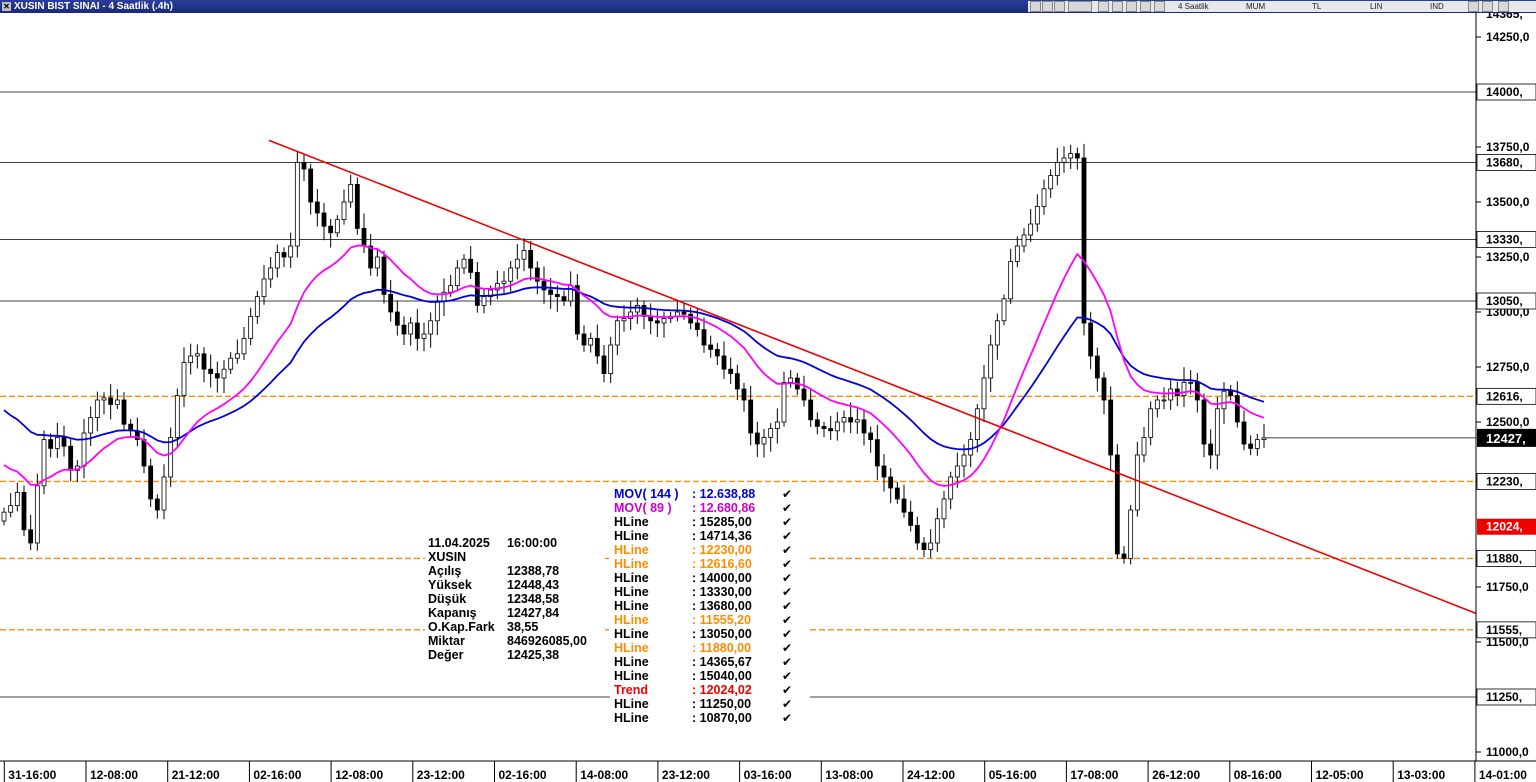 This screenshot has width=1536, height=782. Describe the element at coordinates (459, 543) in the screenshot. I see `data-window-date: 11.04.2025` at that location.